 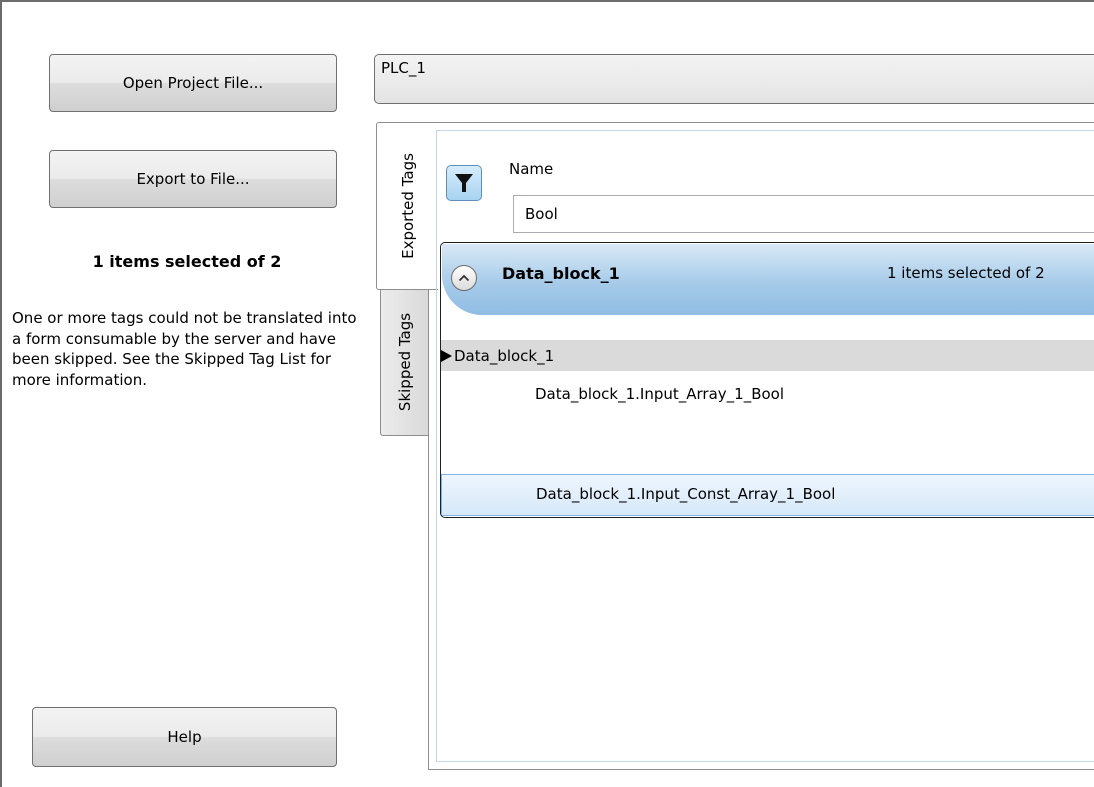 What do you see at coordinates (446, 355) in the screenshot?
I see `expand-arrow-icon` at bounding box center [446, 355].